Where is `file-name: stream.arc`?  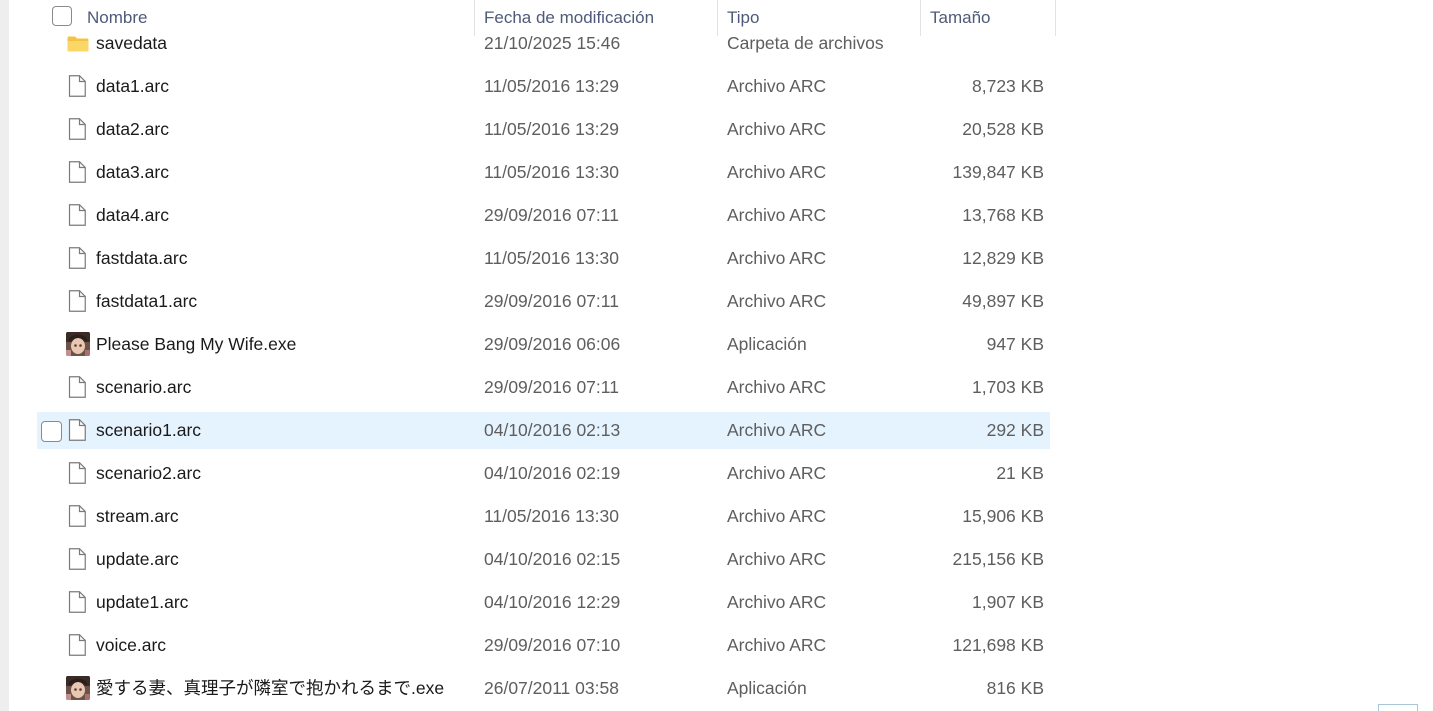
file-name: stream.arc is located at coordinates (137, 515).